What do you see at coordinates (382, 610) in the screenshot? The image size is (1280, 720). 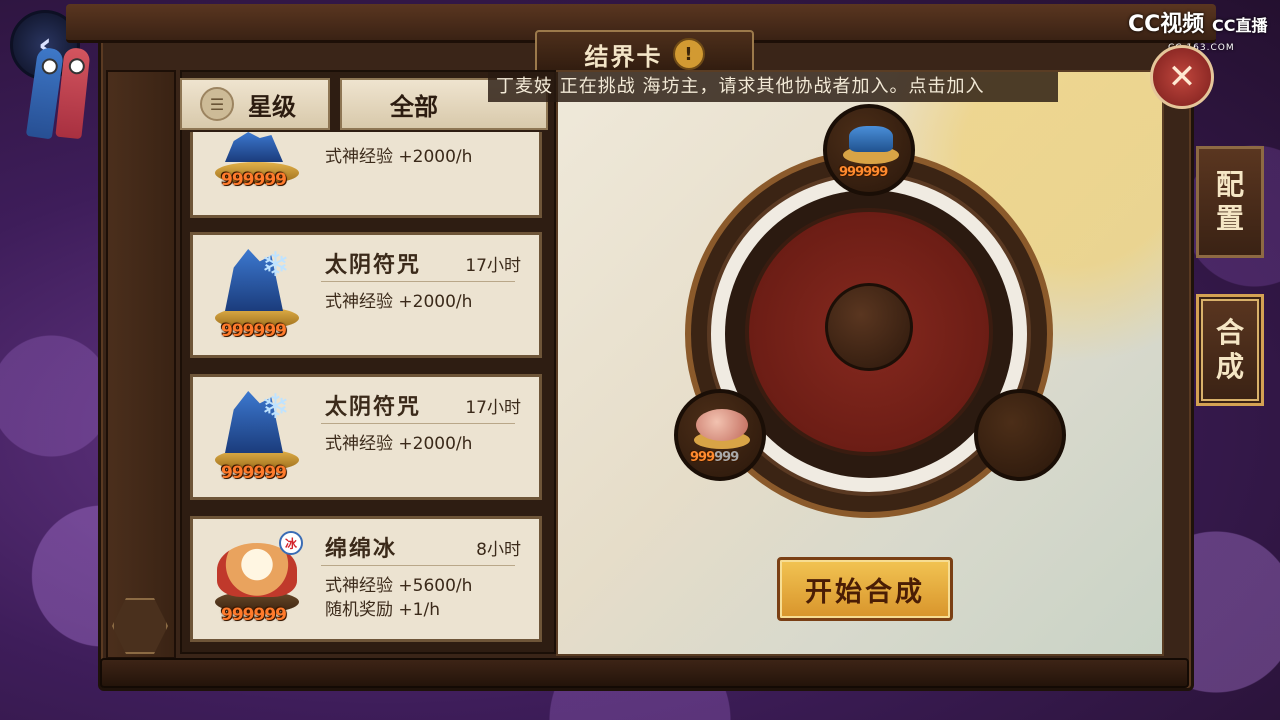 I see `card-random-reward: 随机奖励 +1/h` at bounding box center [382, 610].